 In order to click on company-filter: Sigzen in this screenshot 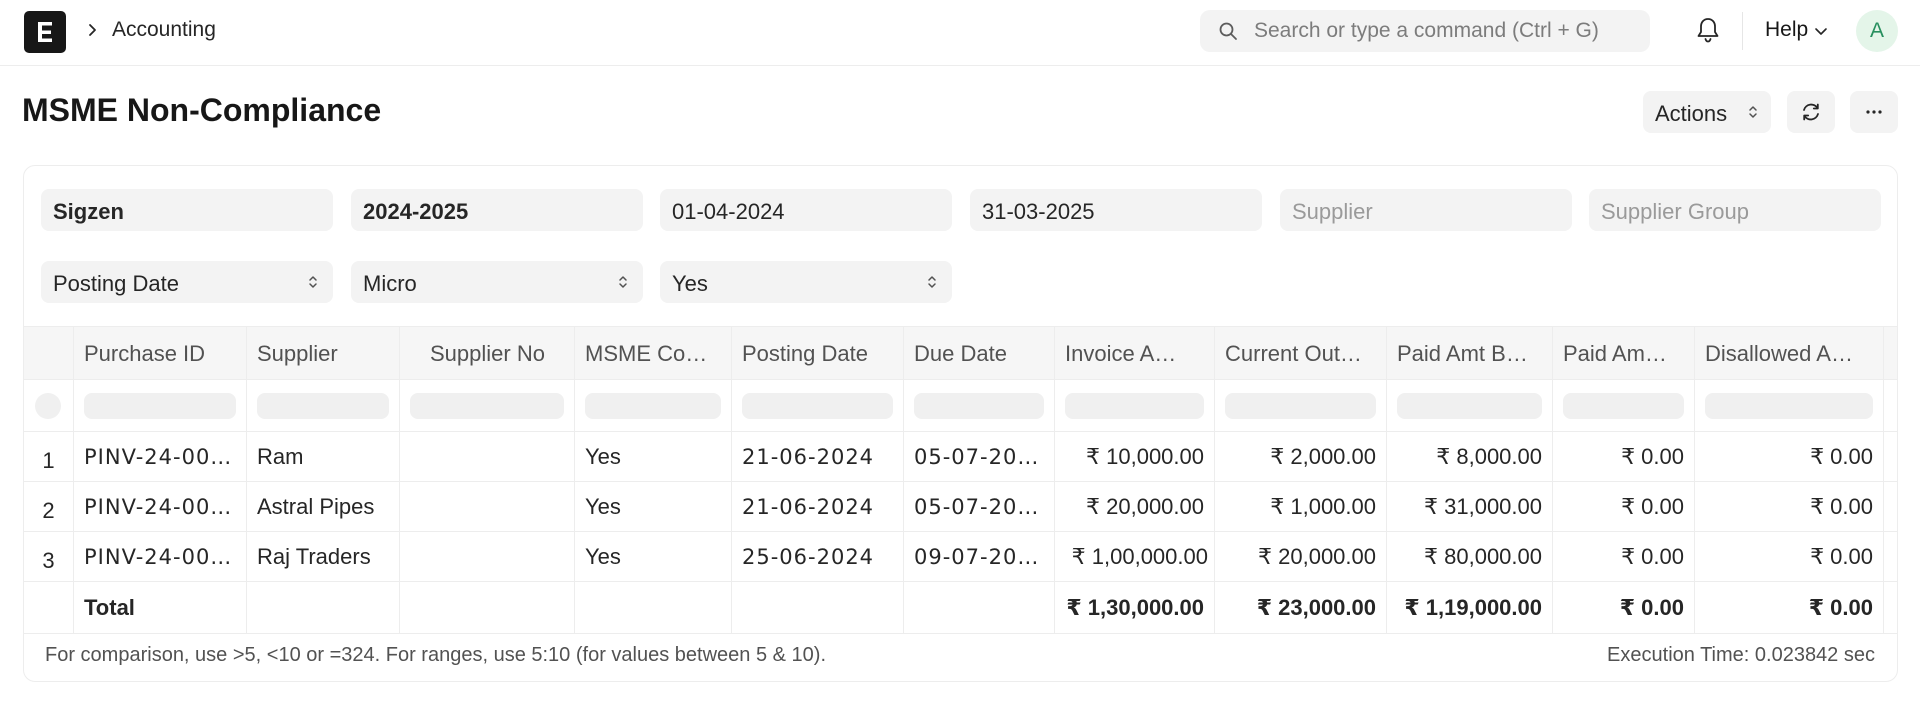, I will do `click(187, 210)`.